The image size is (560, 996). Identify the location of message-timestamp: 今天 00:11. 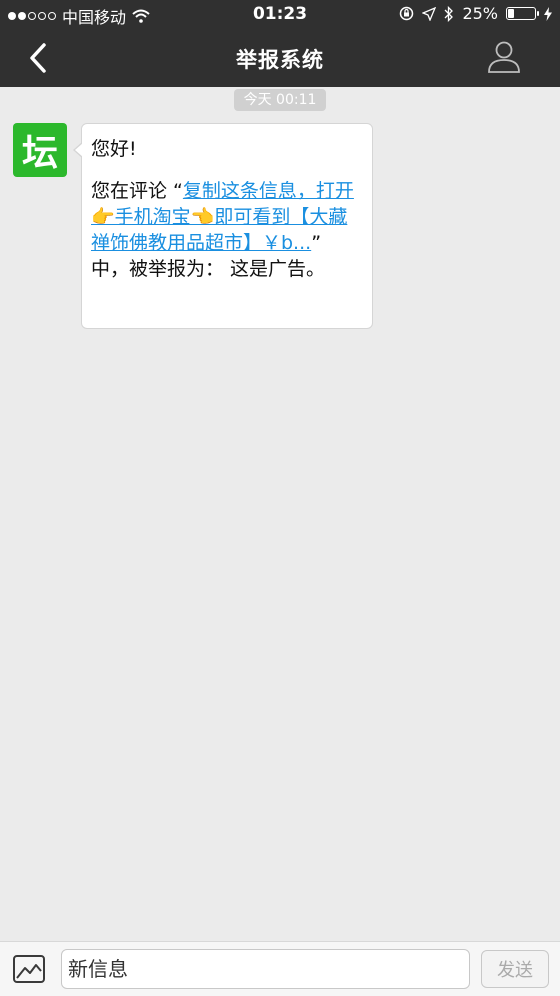
(280, 100).